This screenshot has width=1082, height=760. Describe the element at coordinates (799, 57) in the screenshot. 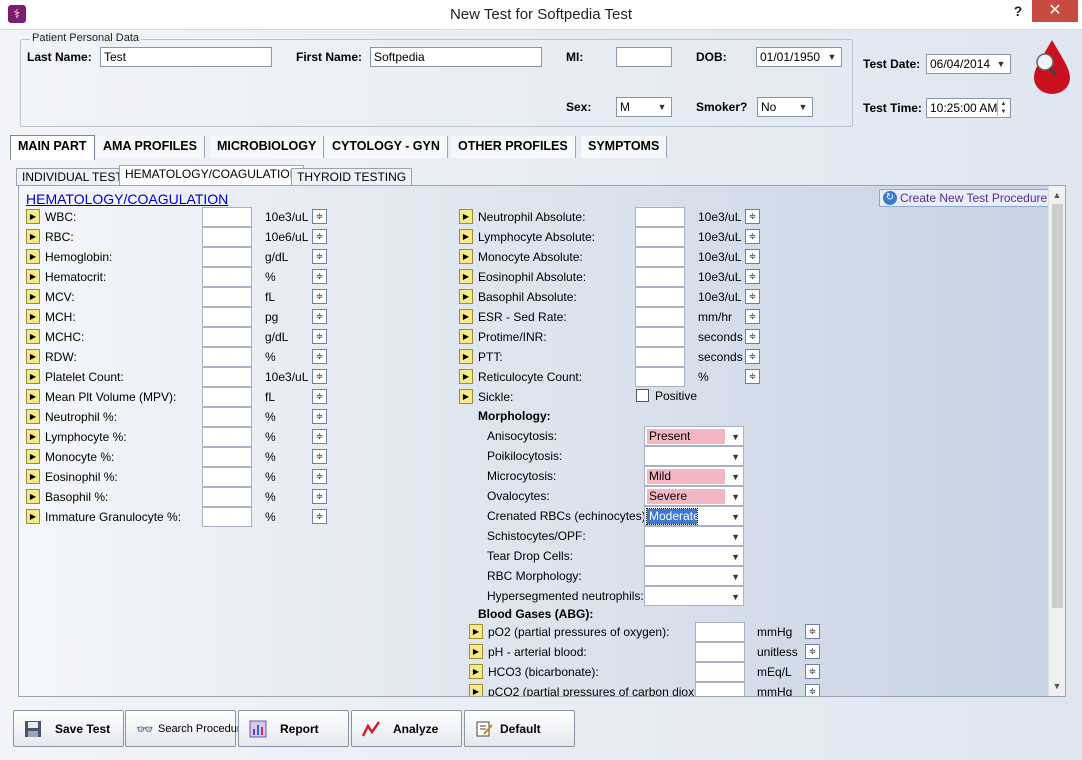

I see `dob-picker: 01/01/1950 ▼` at that location.